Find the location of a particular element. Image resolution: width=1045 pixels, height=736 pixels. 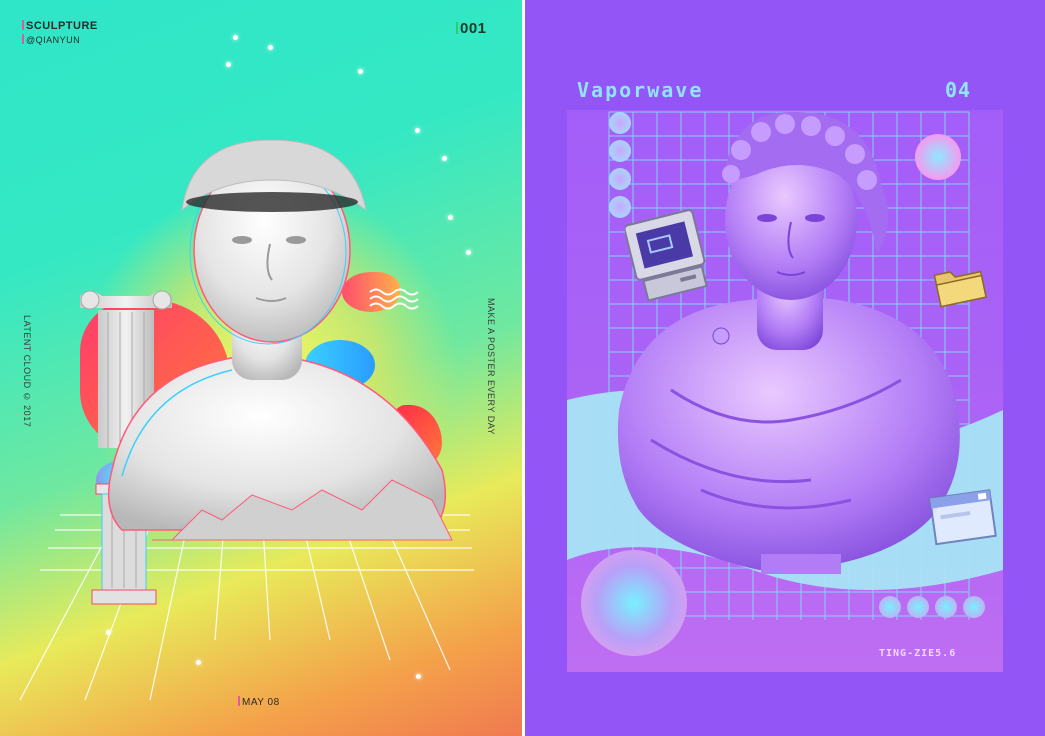

window-icon is located at coordinates (963, 517).